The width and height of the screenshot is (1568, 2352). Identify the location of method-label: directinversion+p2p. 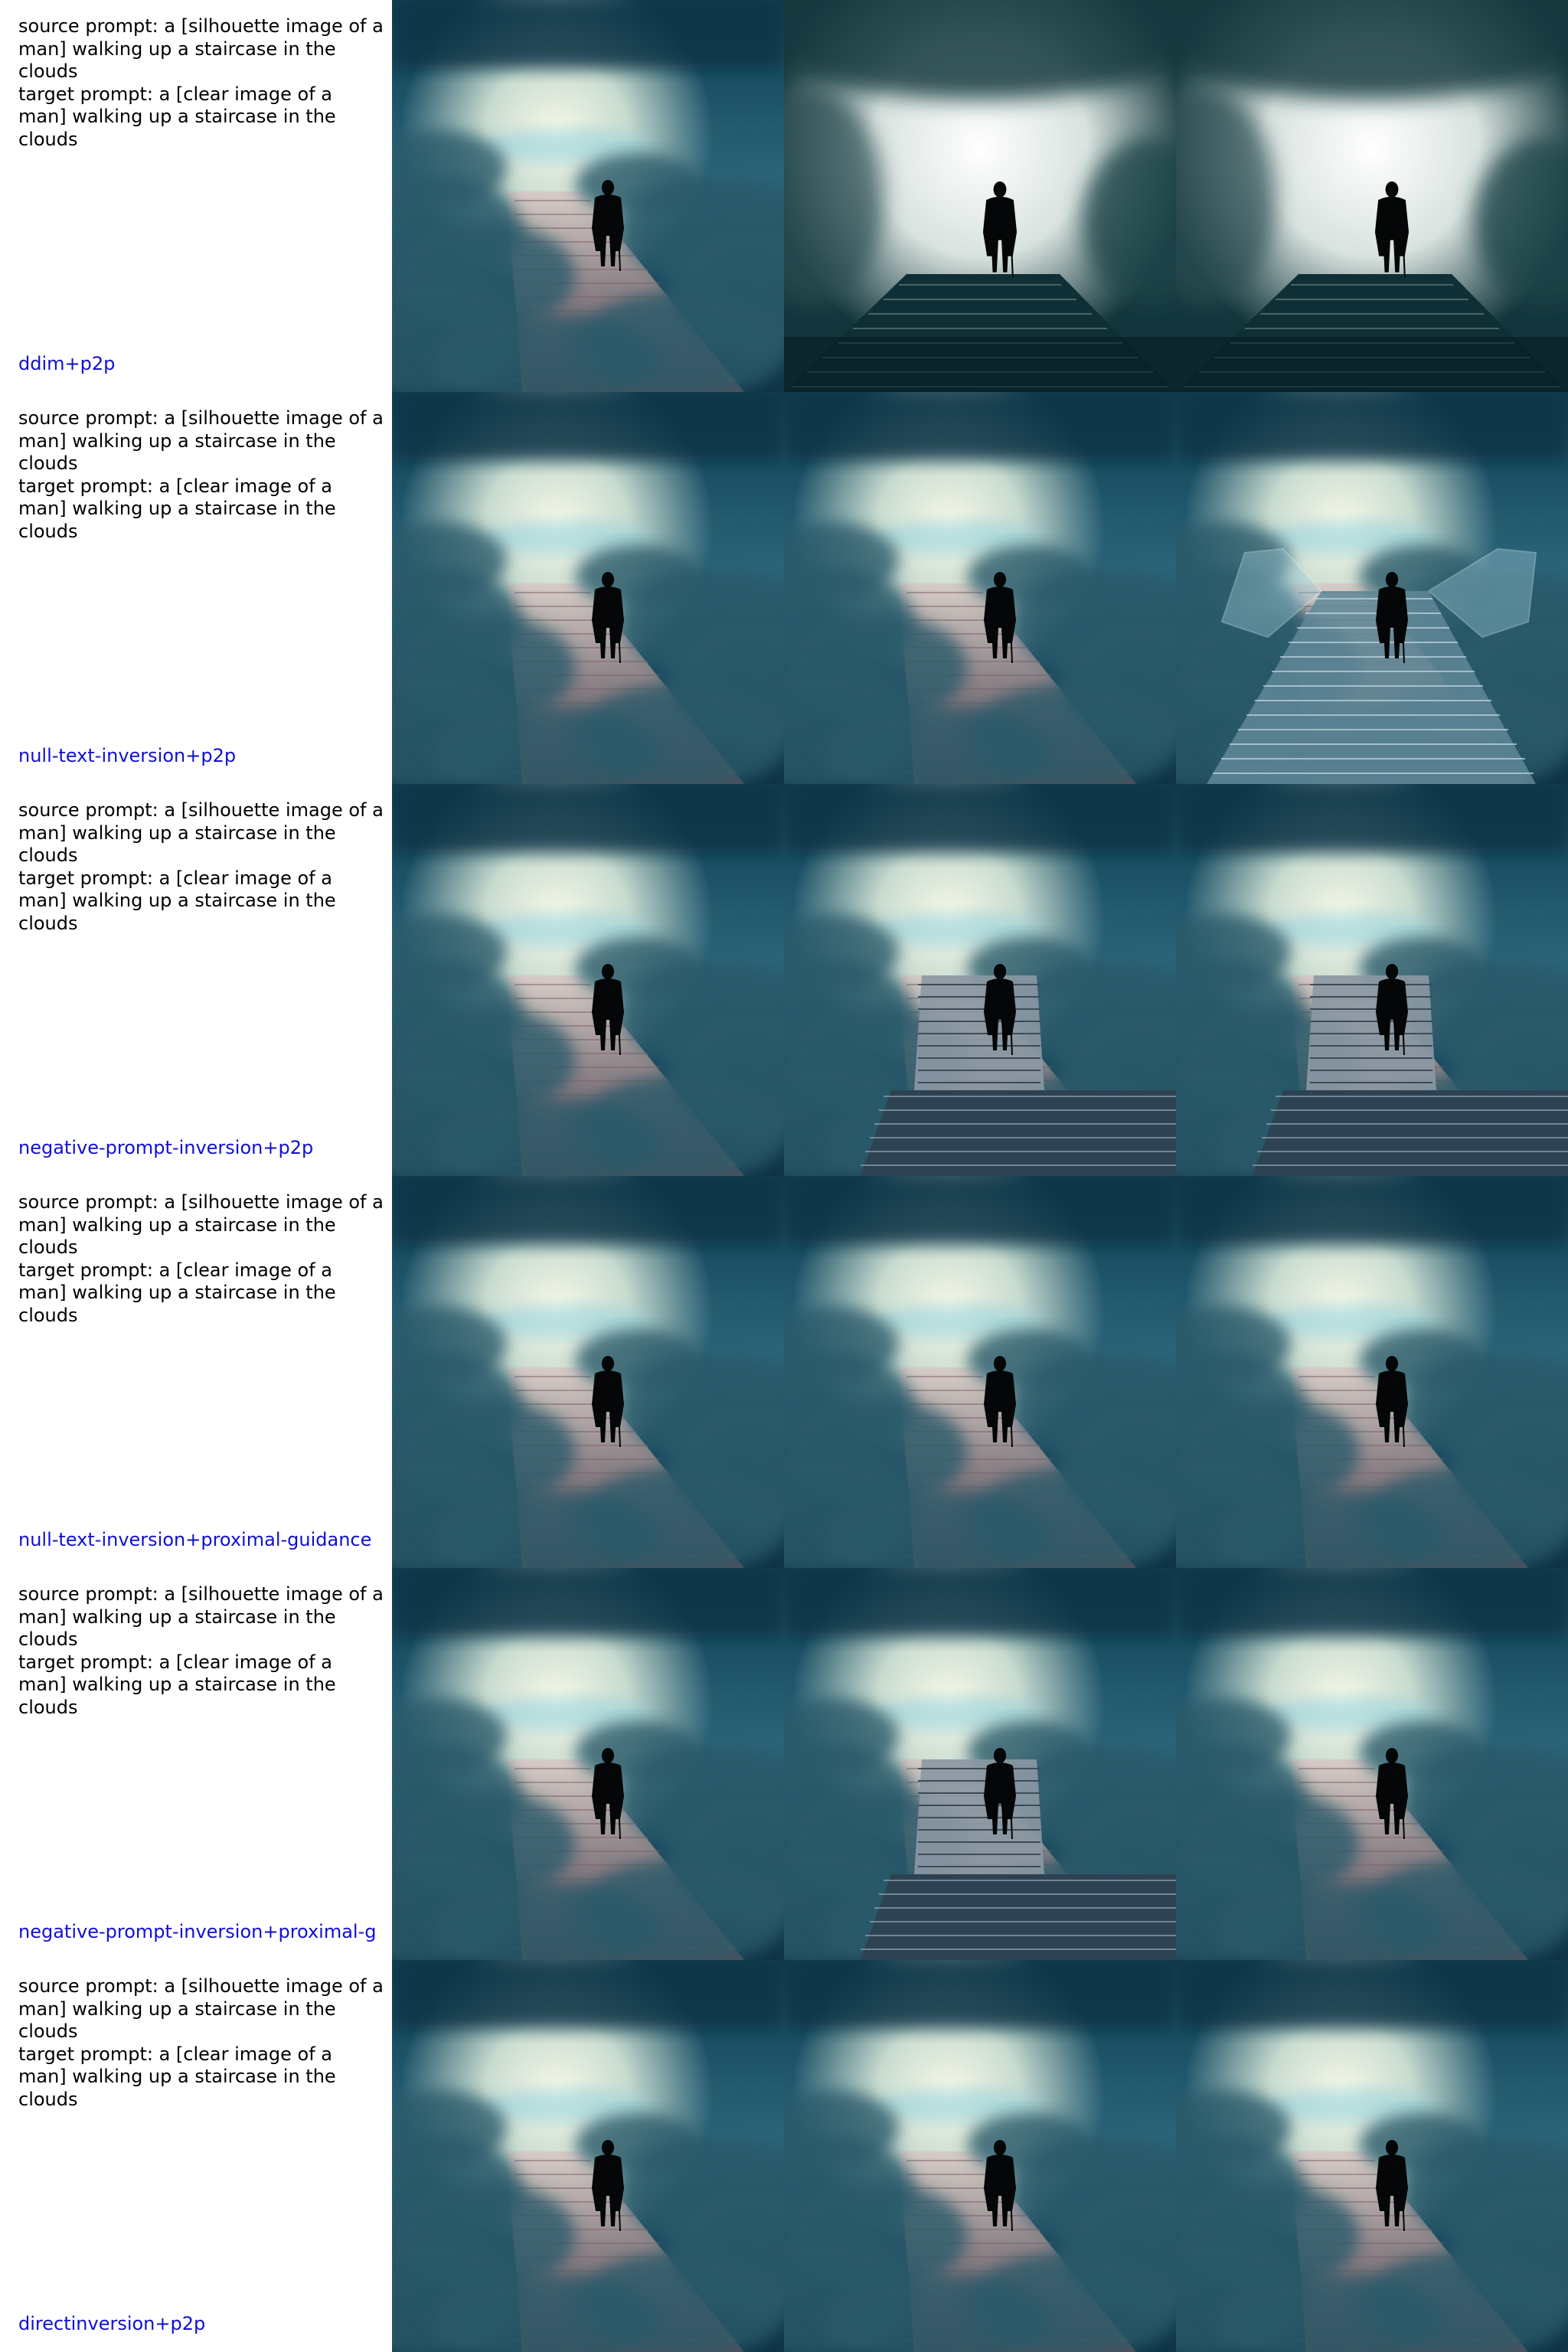
(112, 2323).